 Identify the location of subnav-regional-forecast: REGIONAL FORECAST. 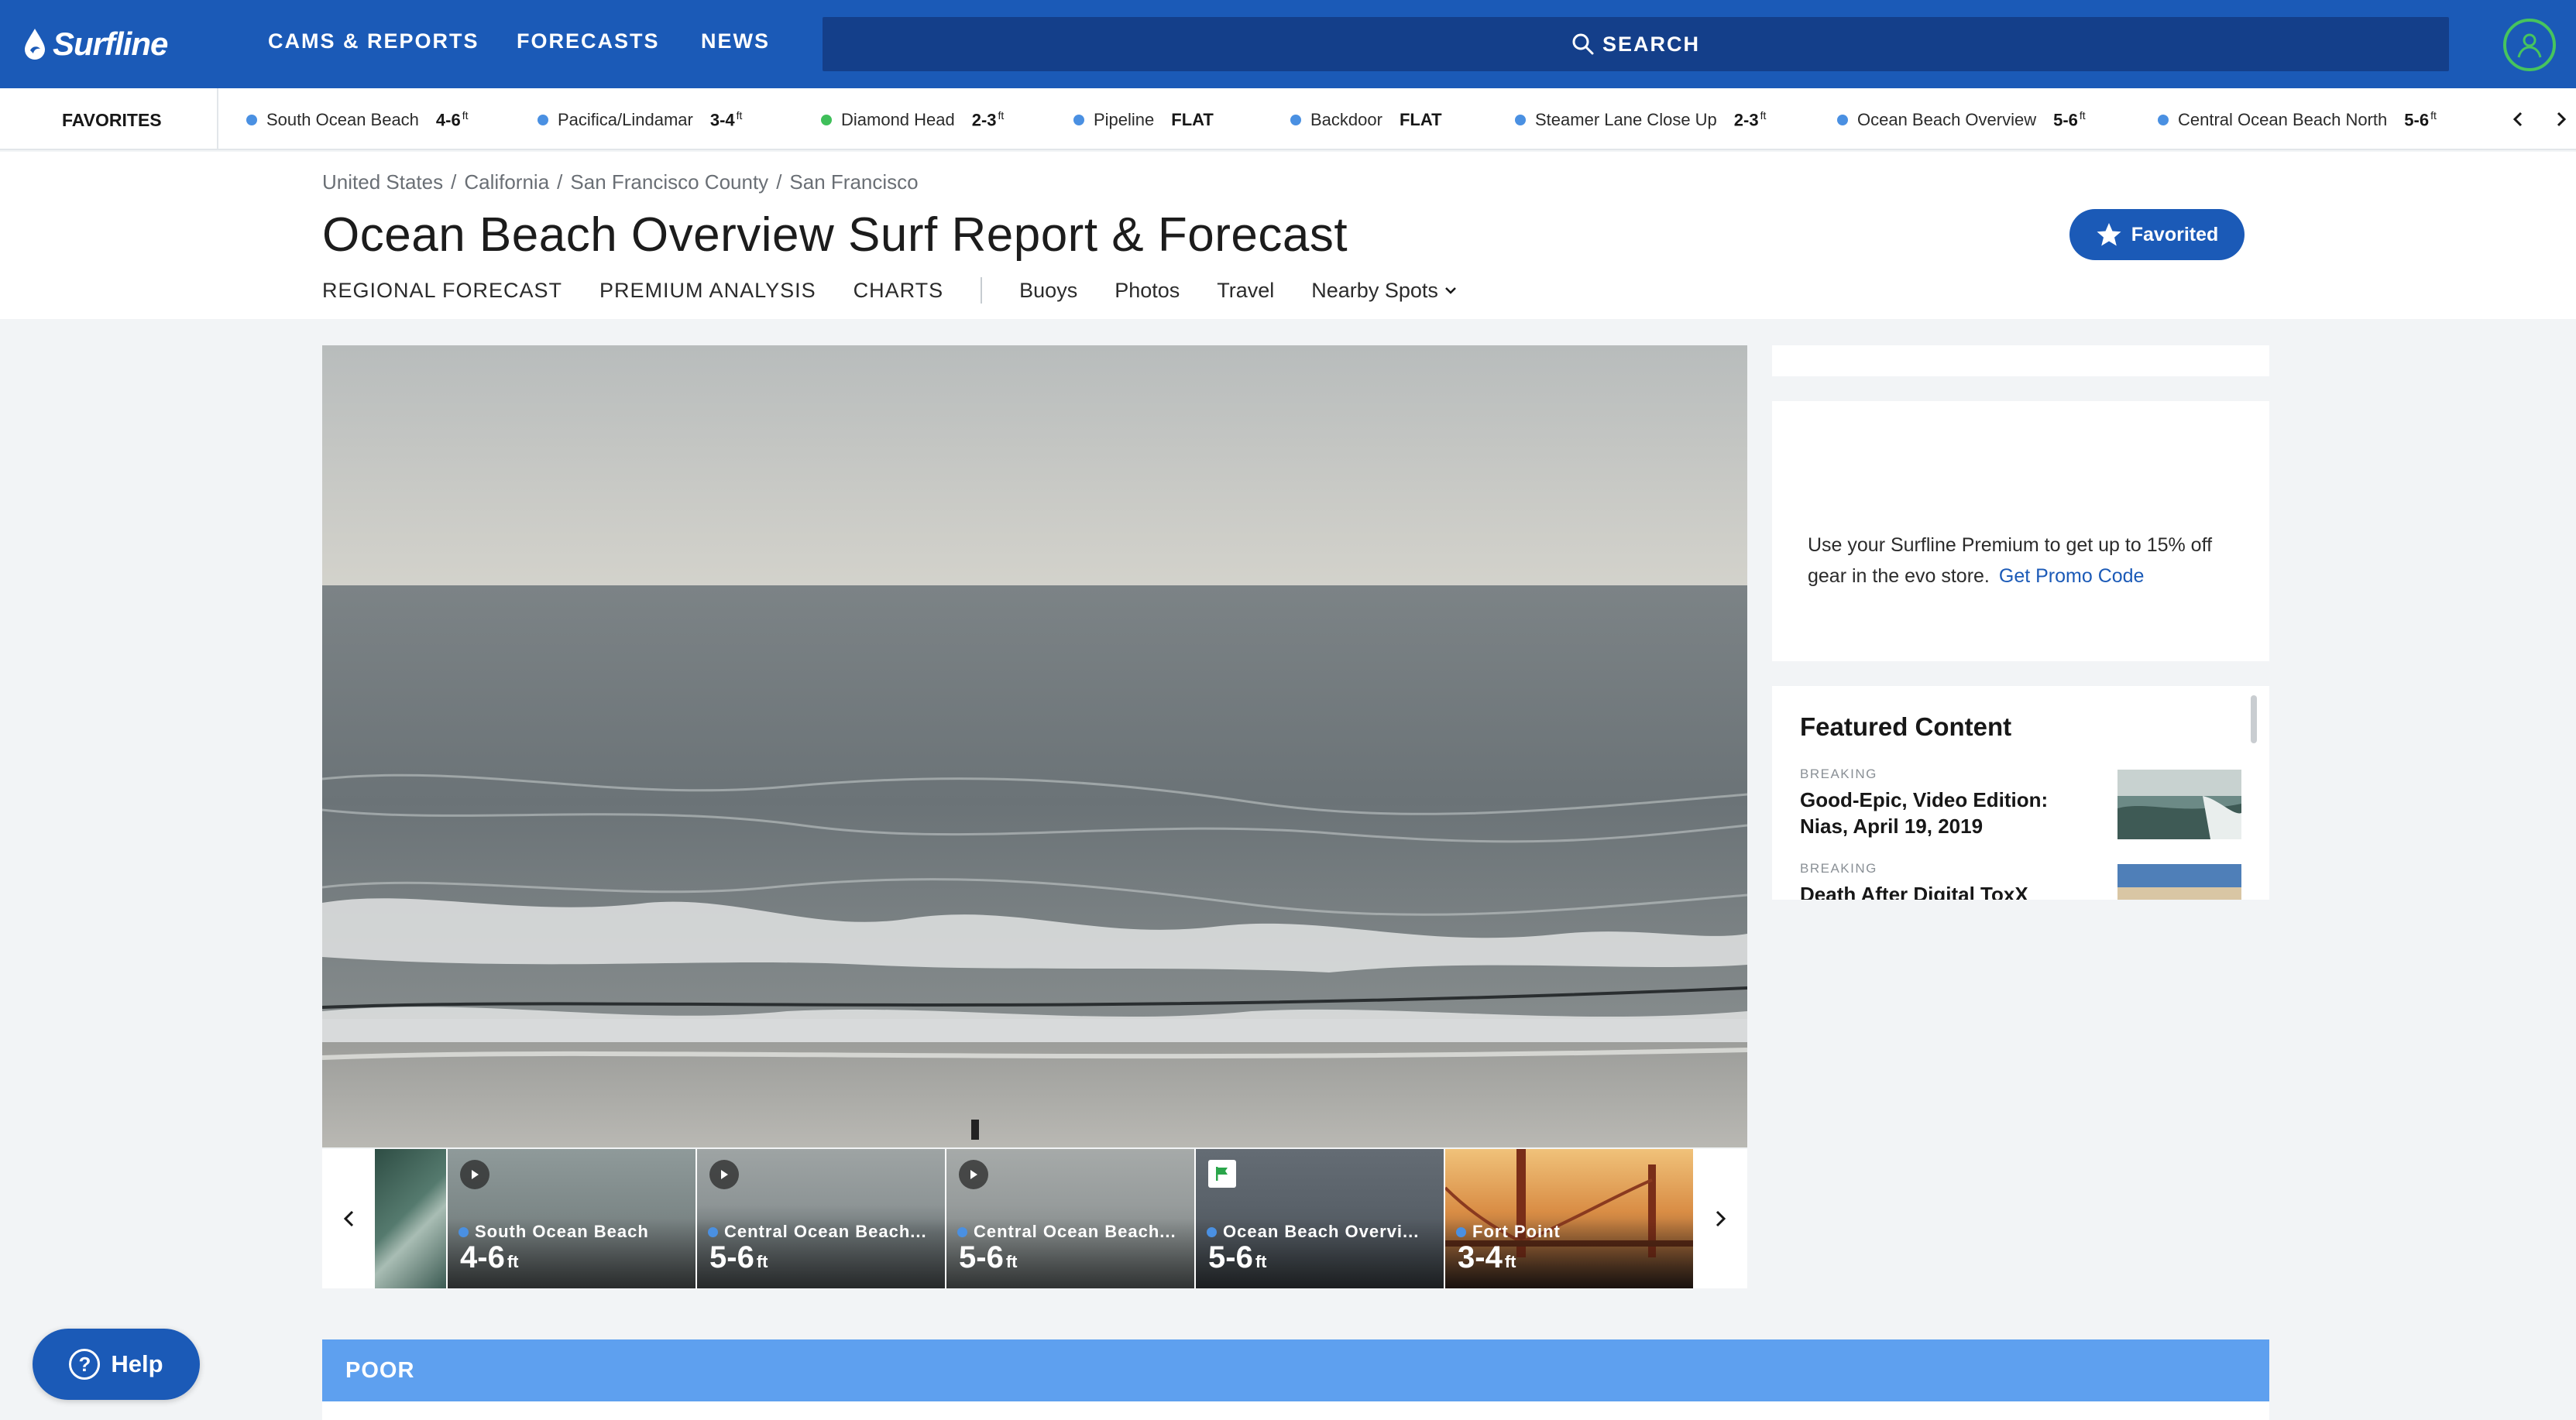
(442, 291).